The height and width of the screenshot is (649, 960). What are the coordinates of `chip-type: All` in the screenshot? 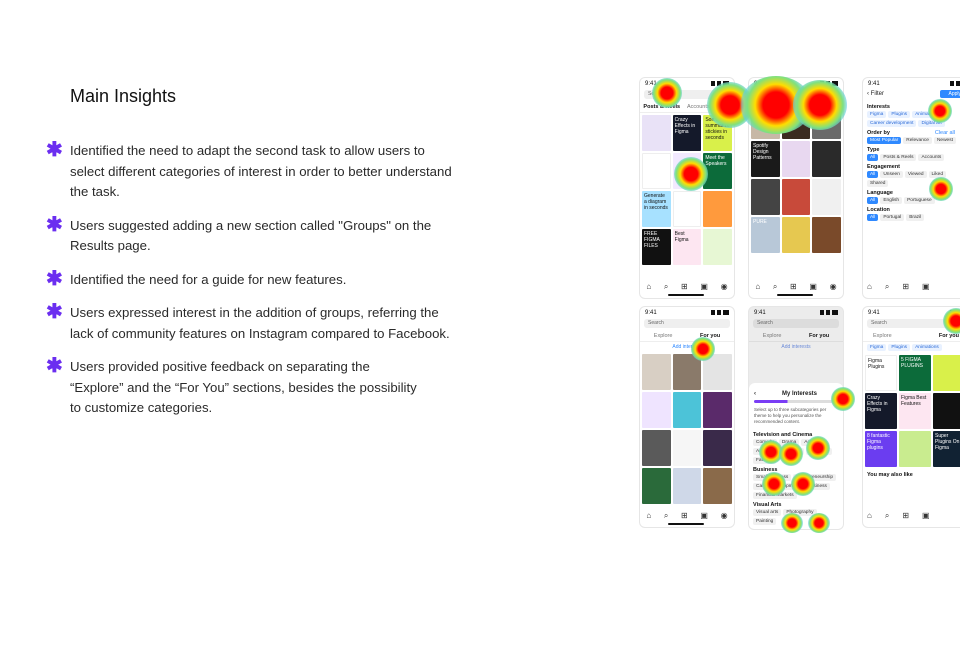 It's located at (873, 157).